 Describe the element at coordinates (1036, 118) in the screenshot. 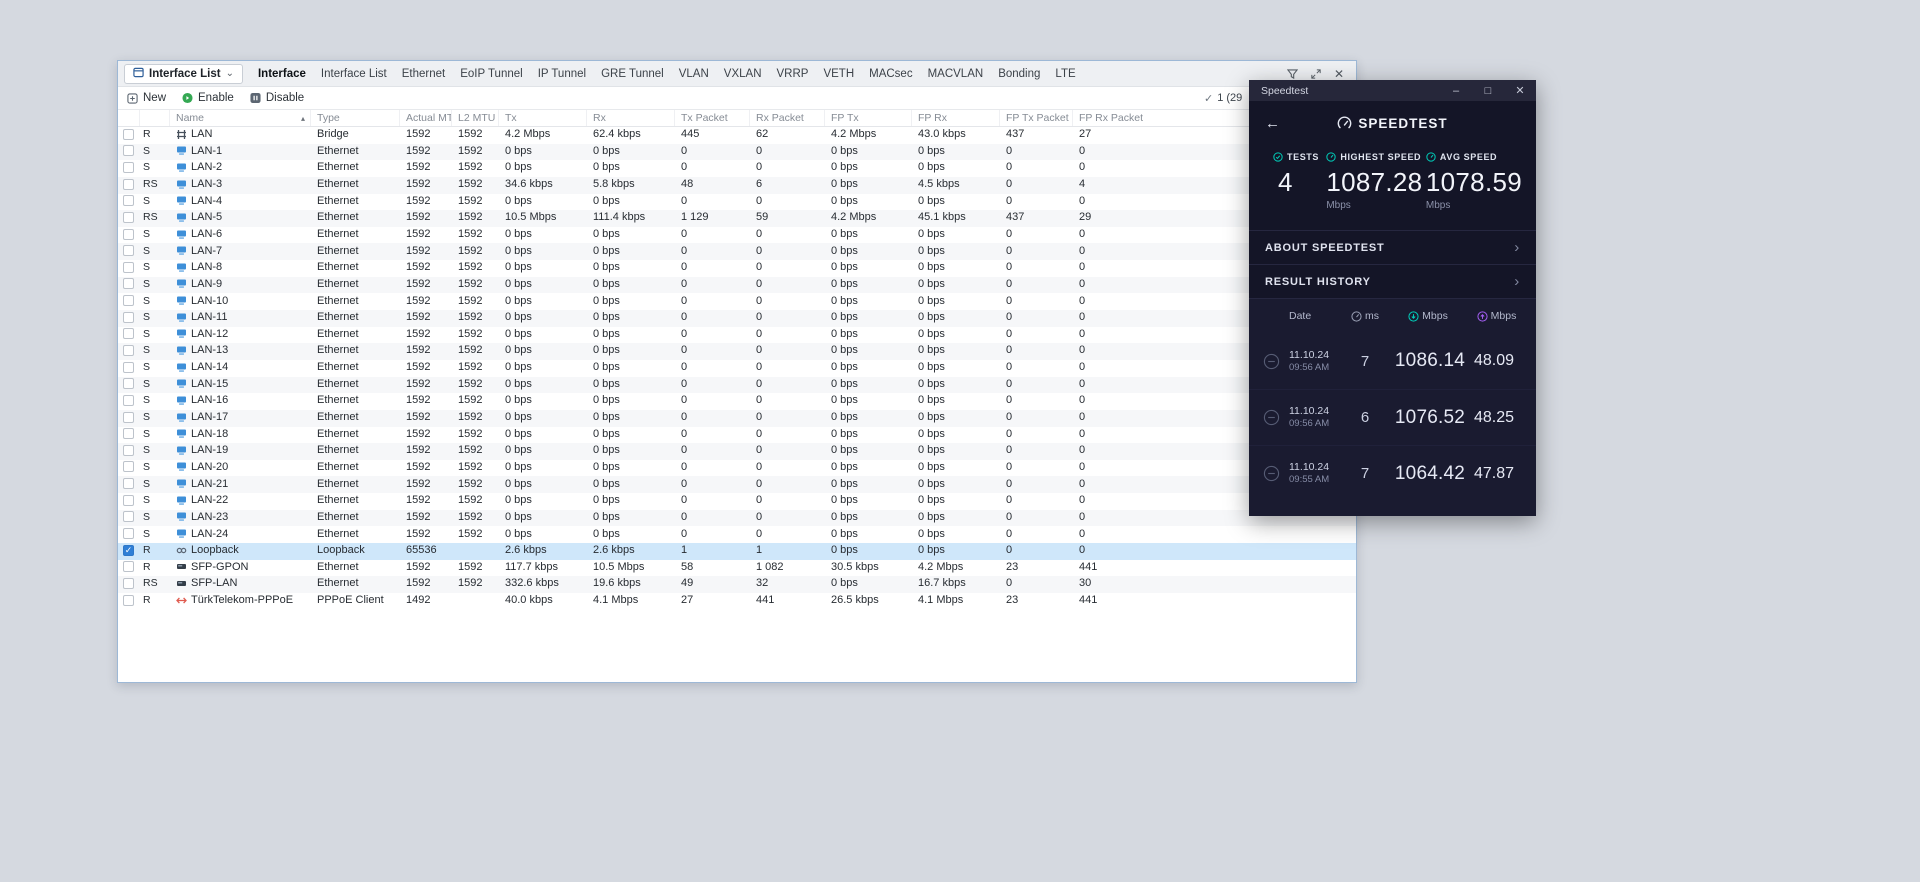

I see `header-fp-tx-packet: FP Tx Packet` at that location.